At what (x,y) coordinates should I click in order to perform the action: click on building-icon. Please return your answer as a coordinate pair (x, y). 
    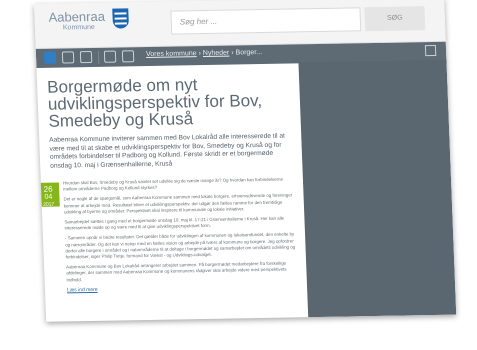
    Looking at the image, I should click on (110, 56).